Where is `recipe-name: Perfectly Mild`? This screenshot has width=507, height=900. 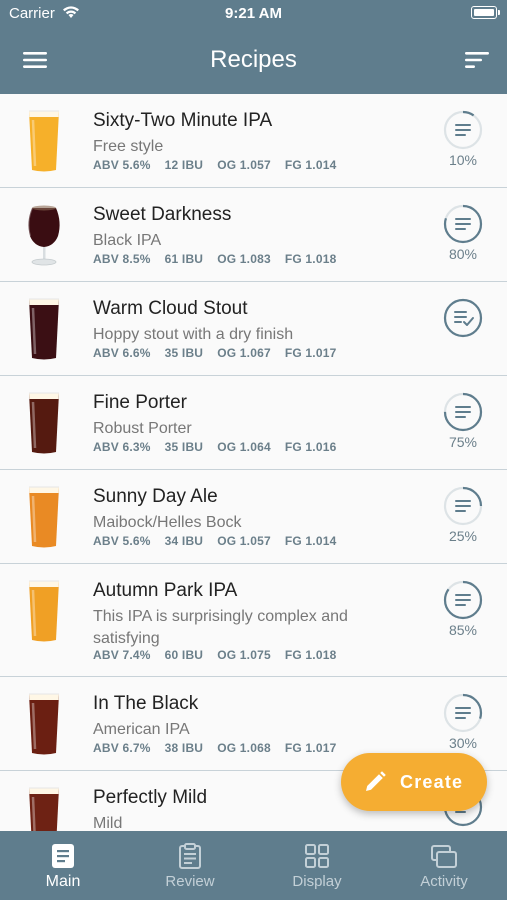 recipe-name: Perfectly Mild is located at coordinates (150, 797).